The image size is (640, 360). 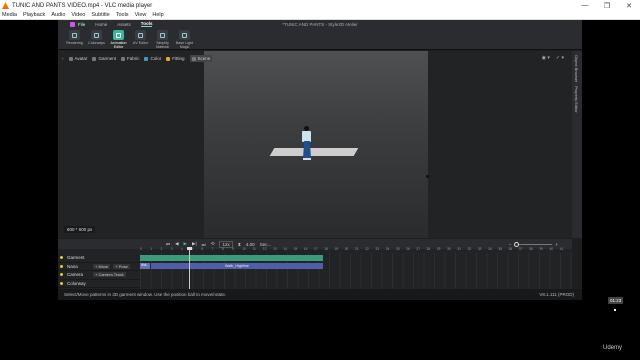 I want to click on simplify-material-label: Simplify Material, so click(x=162, y=45).